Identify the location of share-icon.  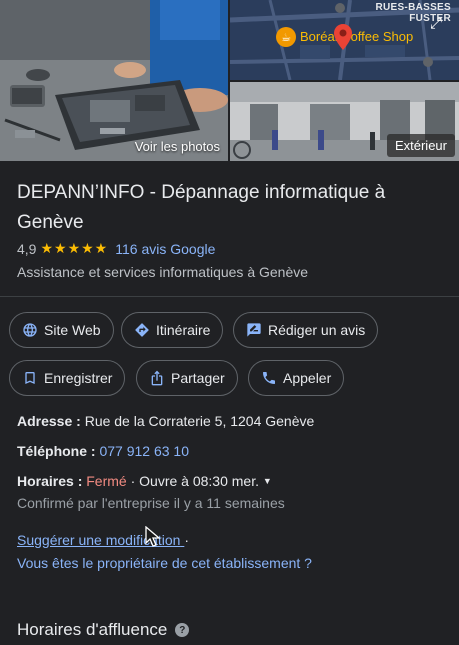
(157, 378).